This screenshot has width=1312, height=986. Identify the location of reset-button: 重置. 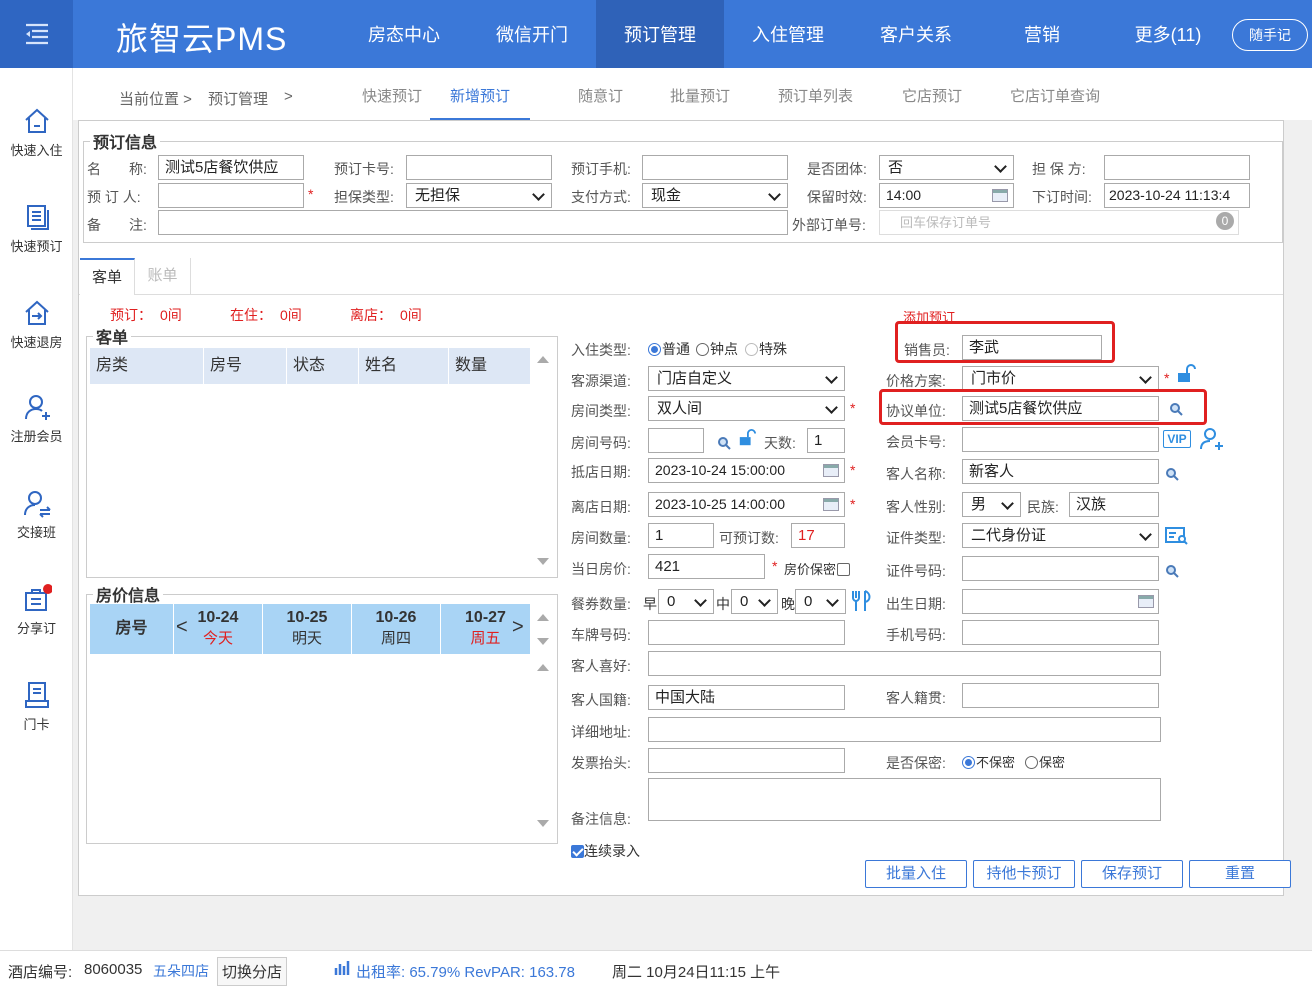
(1240, 874).